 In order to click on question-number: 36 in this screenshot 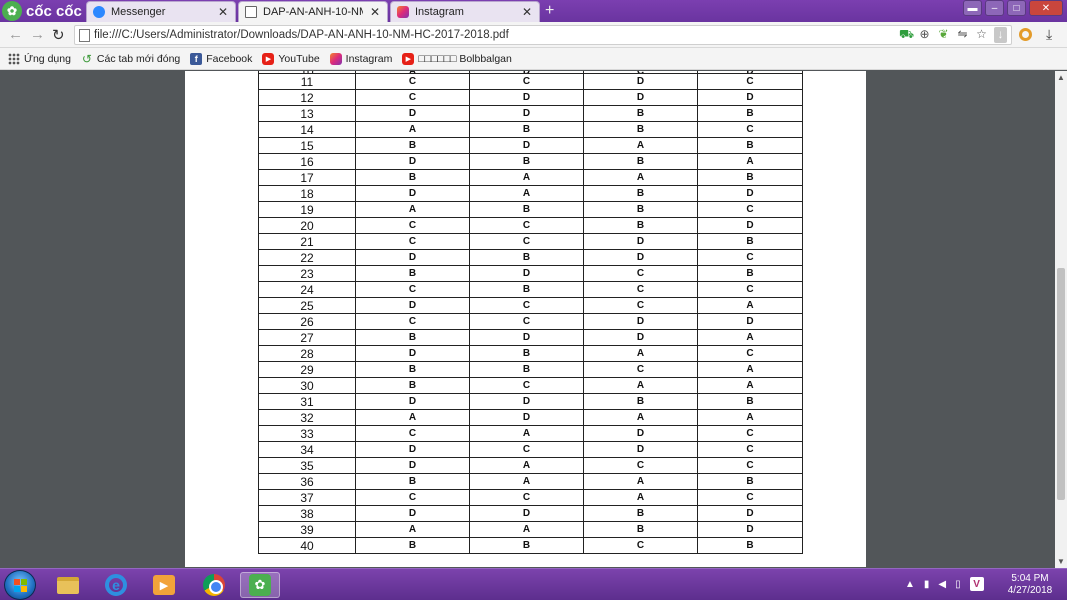, I will do `click(307, 481)`.